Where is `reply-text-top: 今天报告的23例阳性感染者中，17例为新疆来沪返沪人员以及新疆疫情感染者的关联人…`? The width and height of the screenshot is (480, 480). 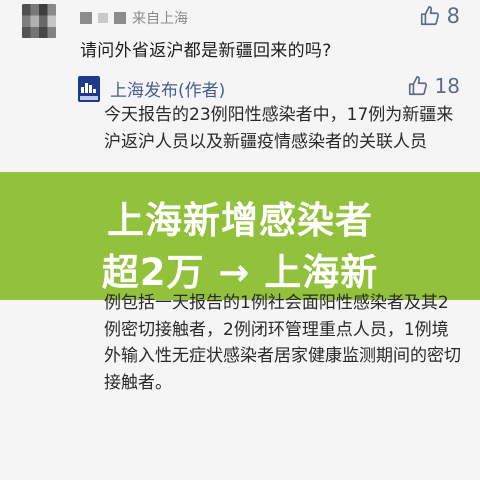 reply-text-top: 今天报告的23例阳性感染者中，17例为新疆来沪返沪人员以及新疆疫情感染者的关联人… is located at coordinates (279, 128).